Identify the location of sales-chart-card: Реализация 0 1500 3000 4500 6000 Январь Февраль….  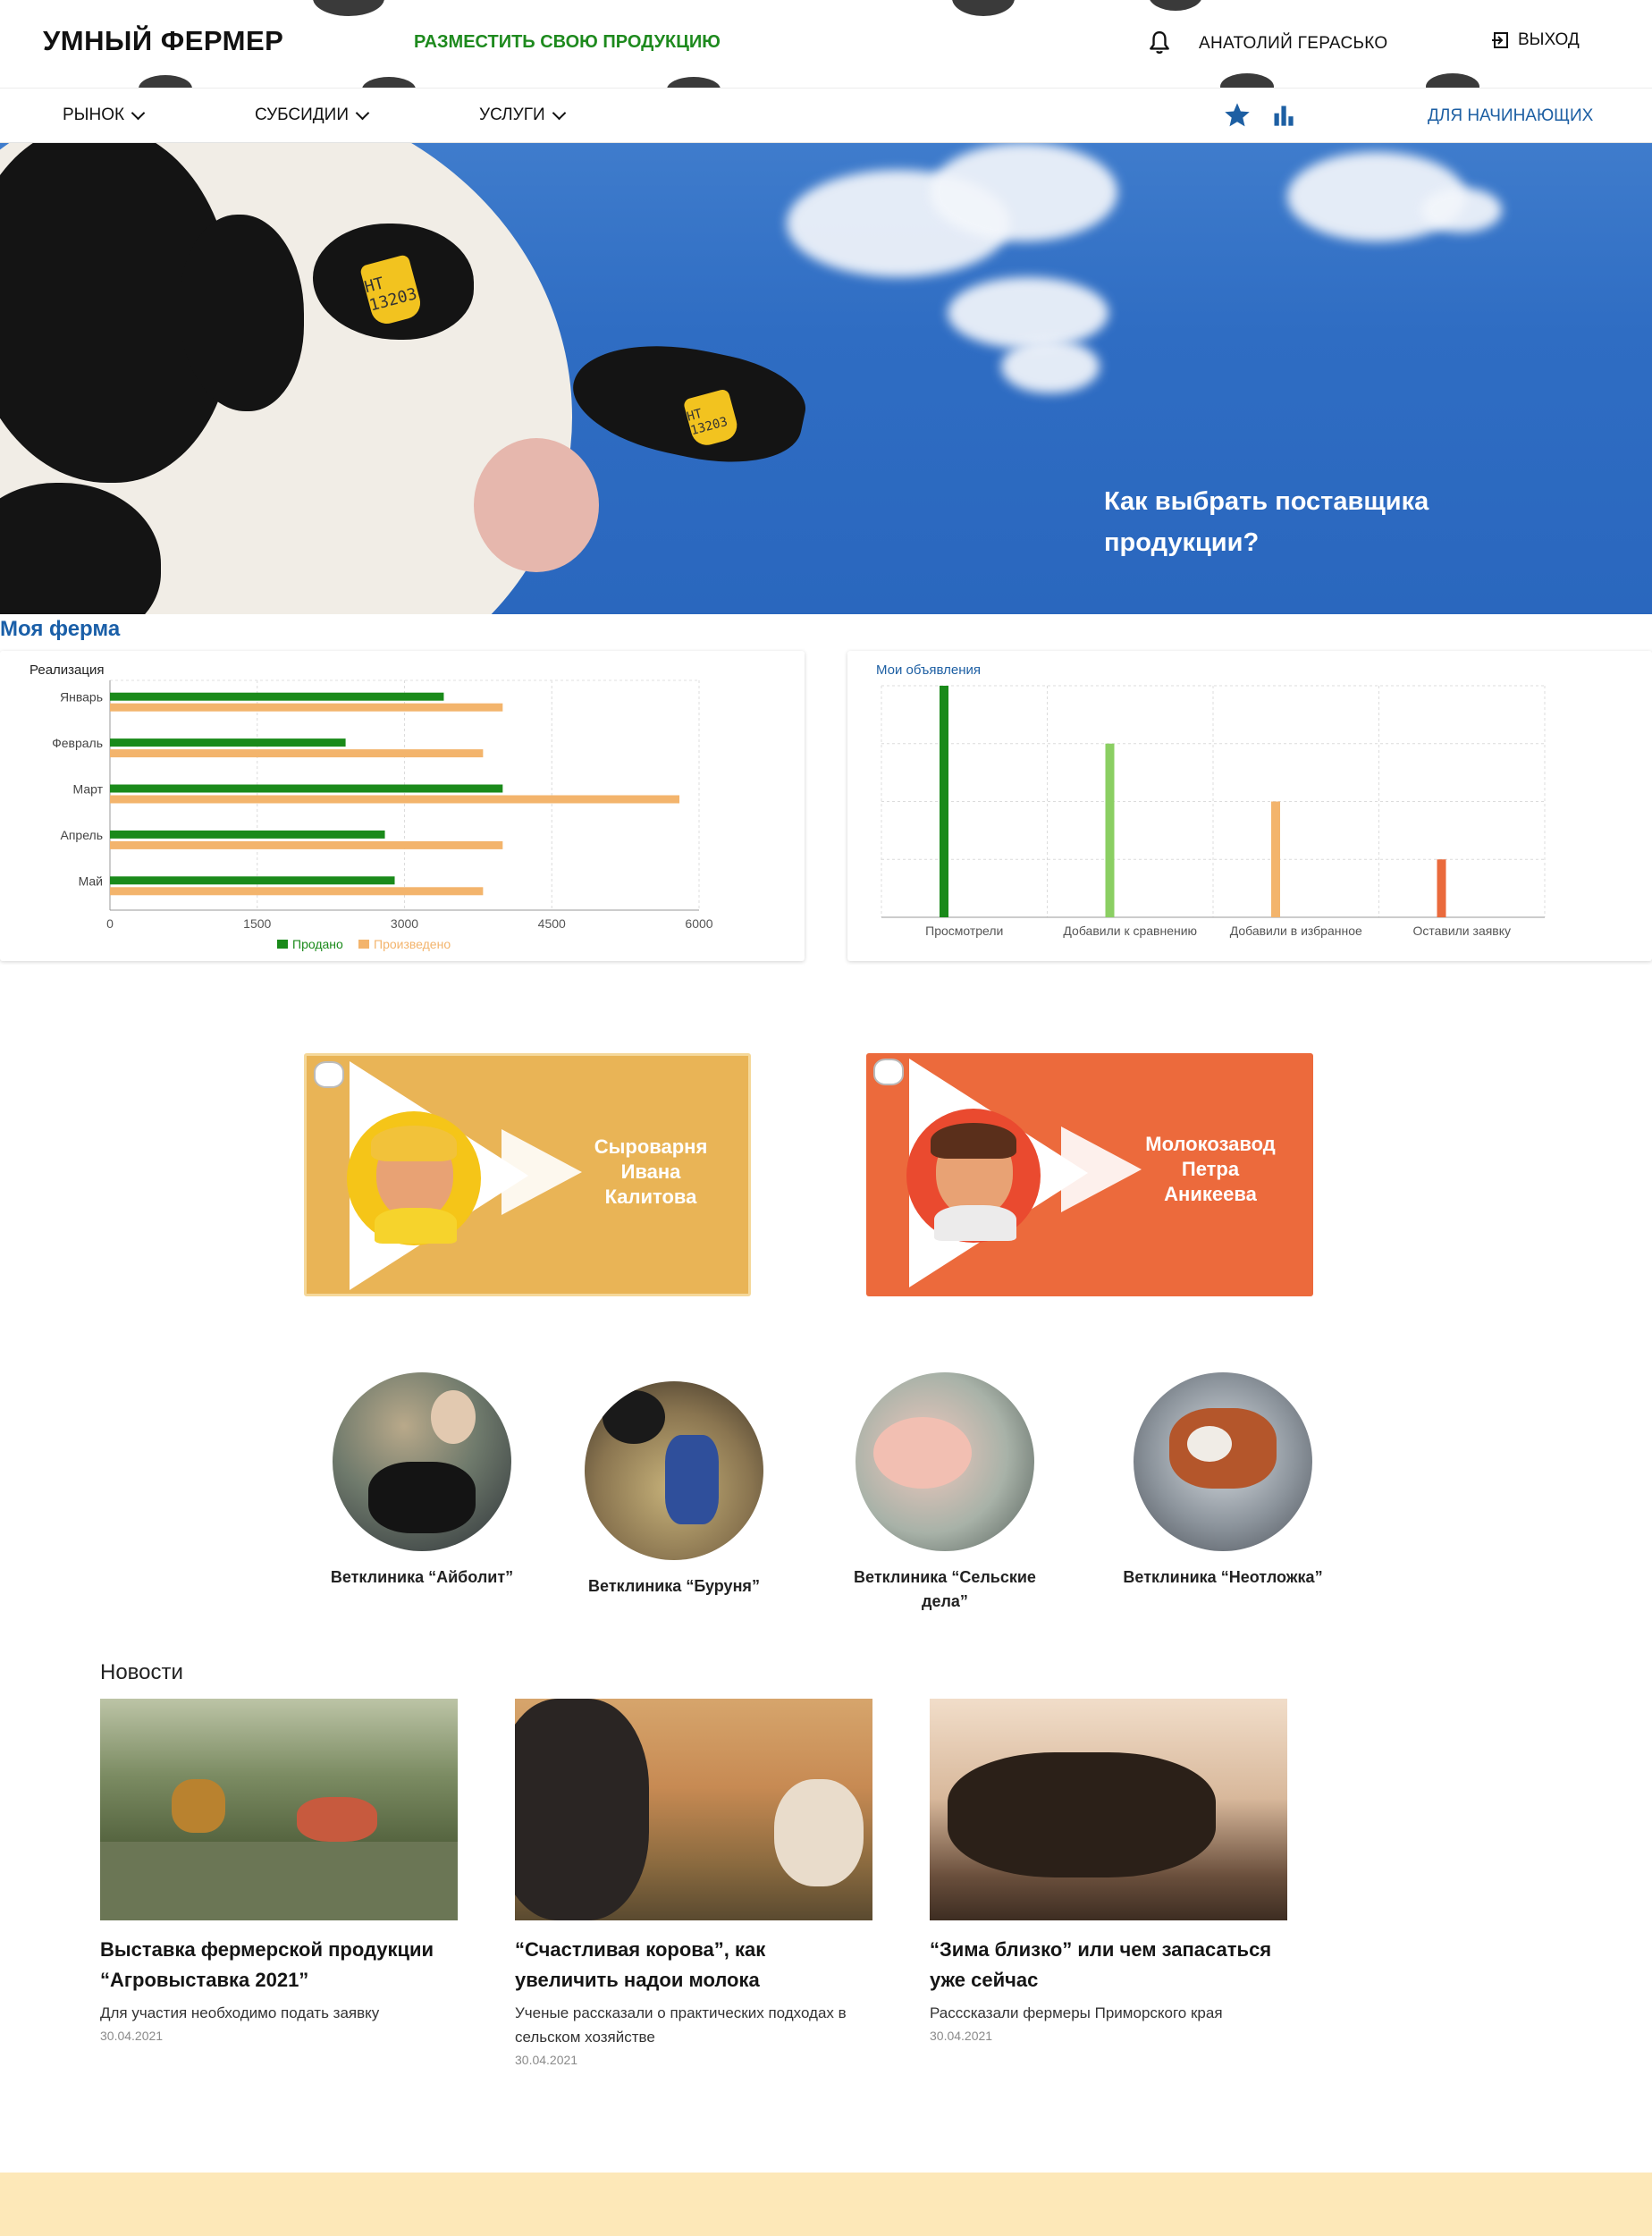
(402, 806).